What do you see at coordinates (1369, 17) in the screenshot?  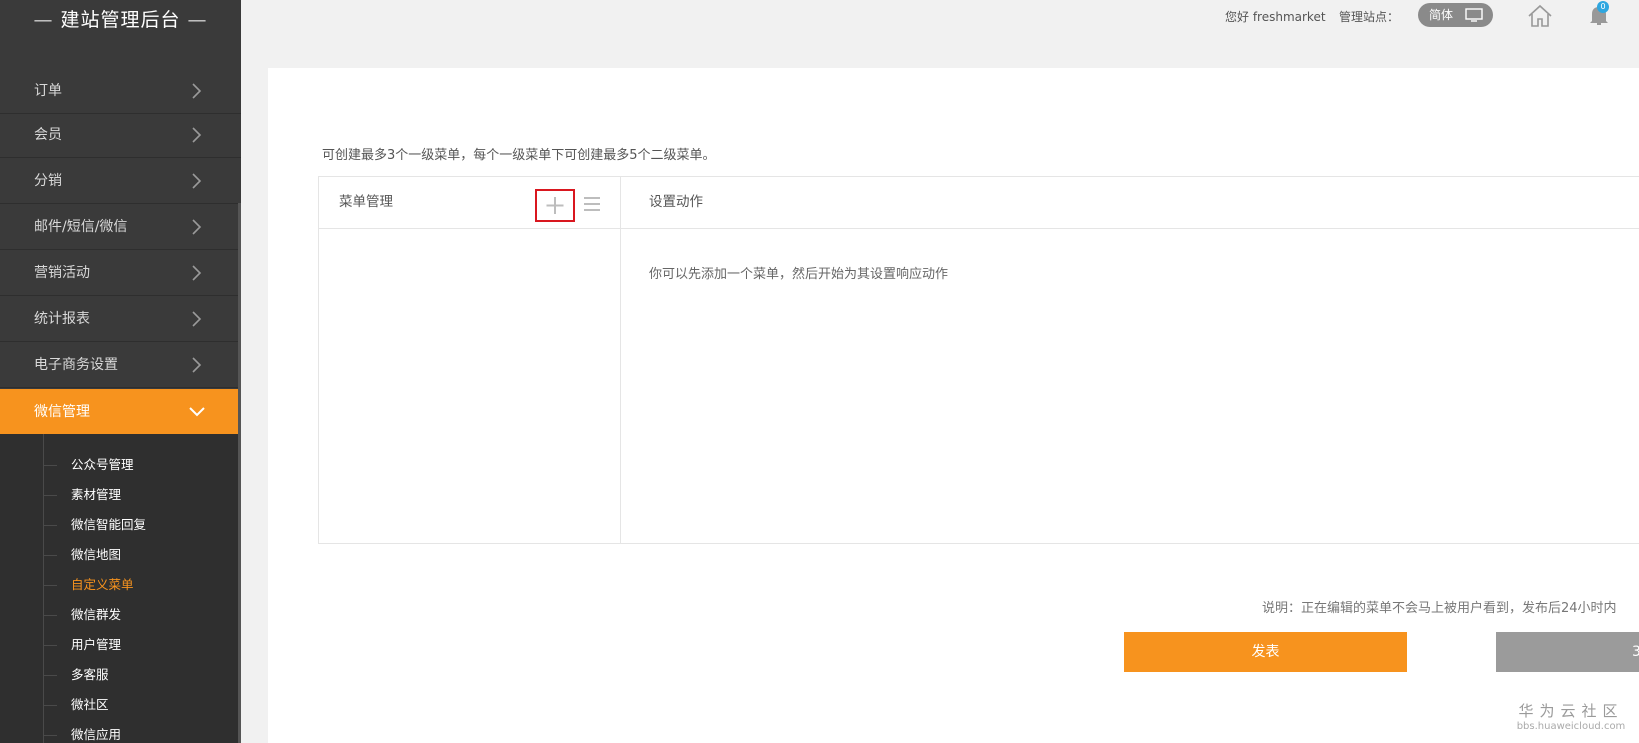 I see `site-label: 管理站点：` at bounding box center [1369, 17].